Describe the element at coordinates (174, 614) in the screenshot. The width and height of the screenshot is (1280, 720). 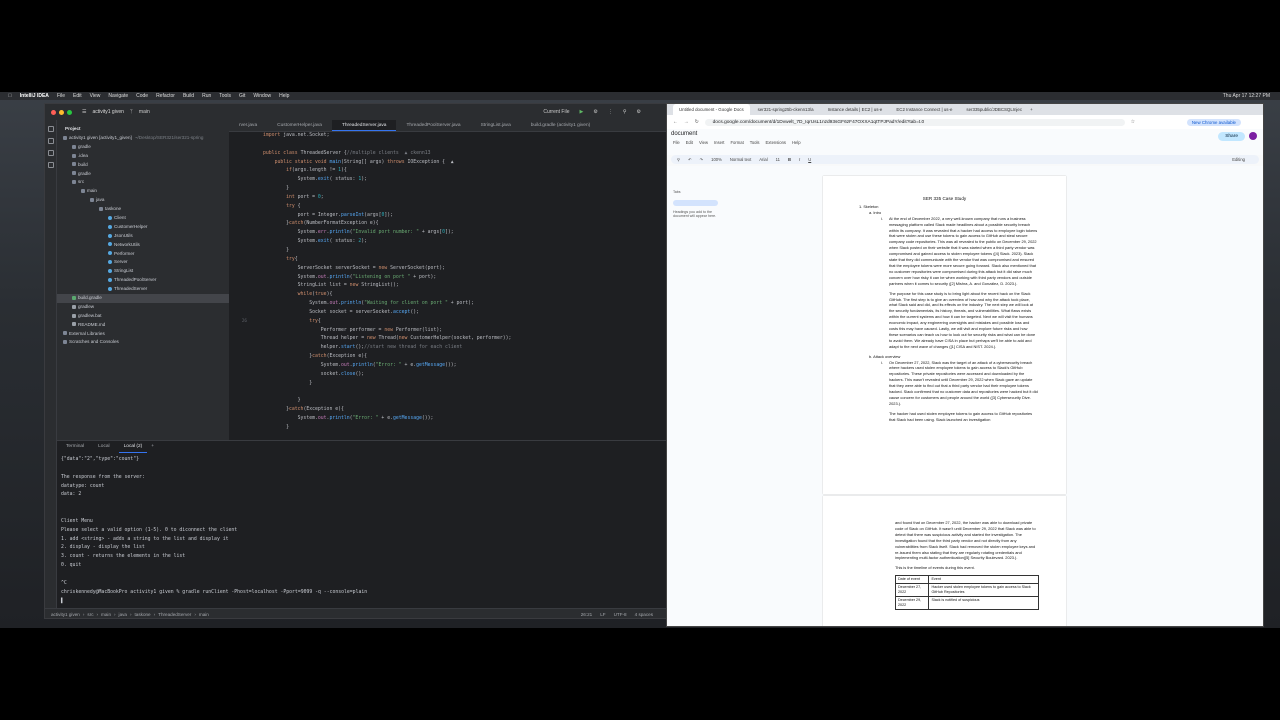
I see `breadcrumb-item: ThreadedServer` at that location.